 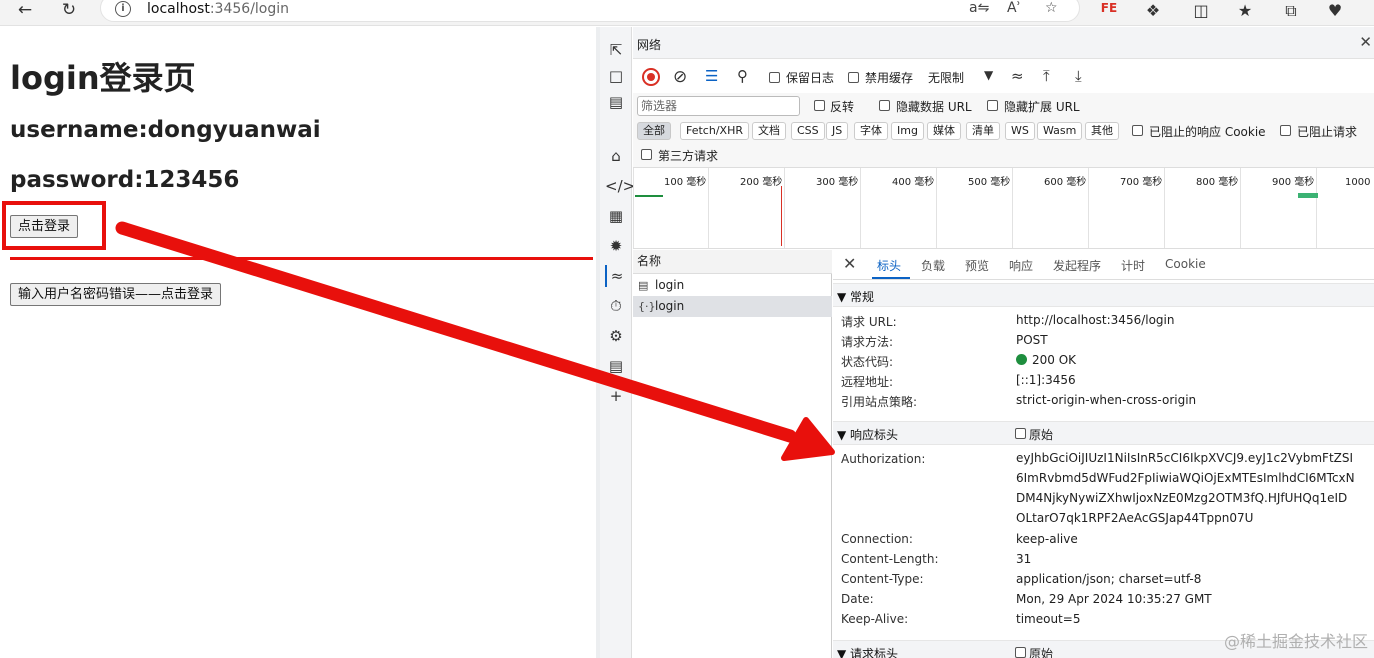 I want to click on close-detail-icon: ✕, so click(x=849, y=263).